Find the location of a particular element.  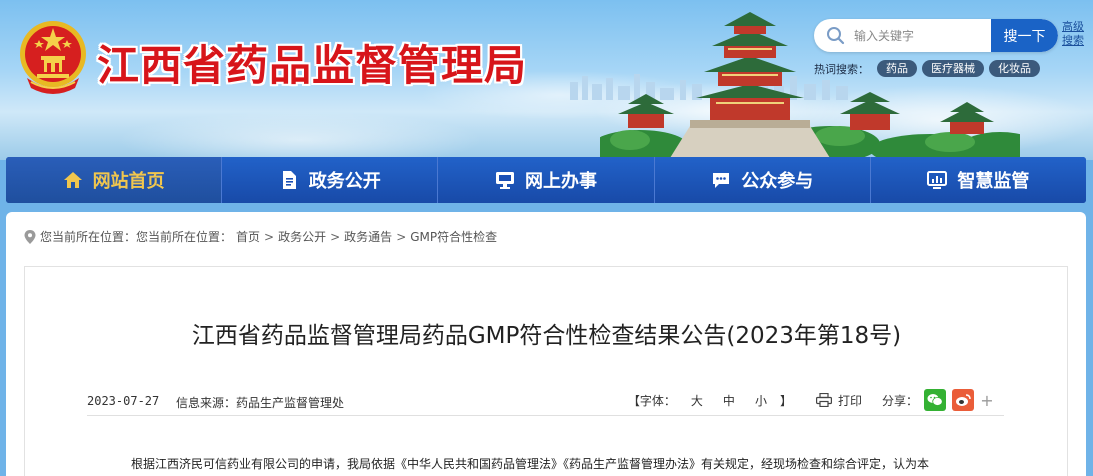

hot-search-tag: 药品 is located at coordinates (897, 68).